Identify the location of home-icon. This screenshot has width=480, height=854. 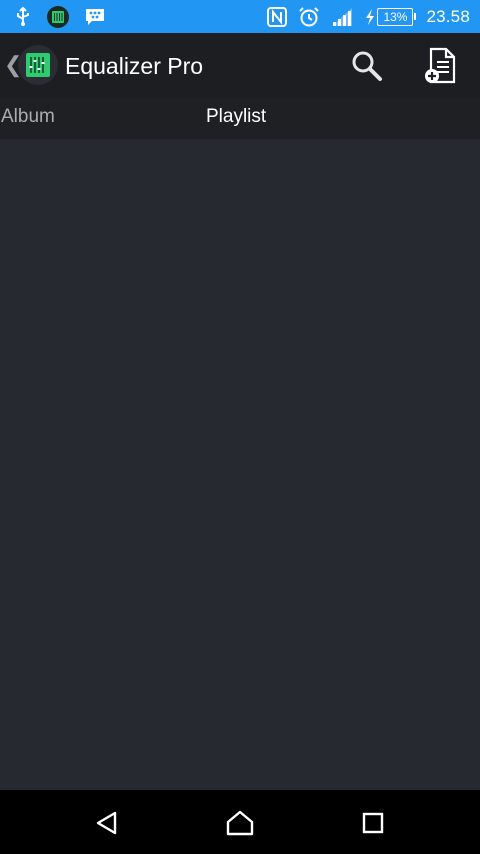
(240, 823).